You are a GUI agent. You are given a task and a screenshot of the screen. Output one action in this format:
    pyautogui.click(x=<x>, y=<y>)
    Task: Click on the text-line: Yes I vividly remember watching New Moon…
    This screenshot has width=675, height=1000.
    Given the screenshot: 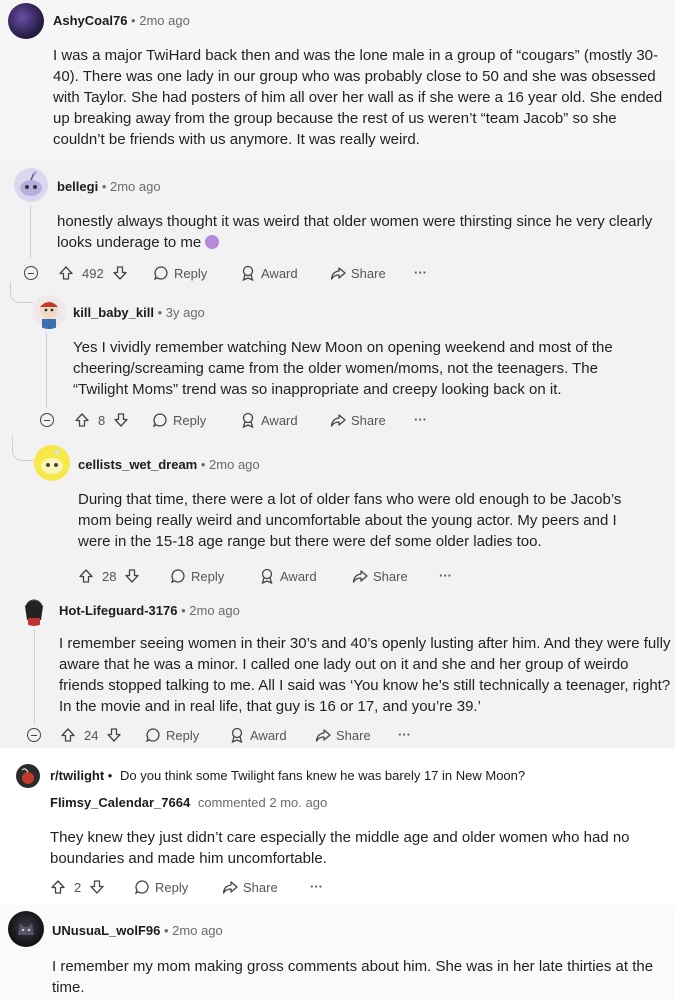 What is the action you would take?
    pyautogui.click(x=343, y=347)
    